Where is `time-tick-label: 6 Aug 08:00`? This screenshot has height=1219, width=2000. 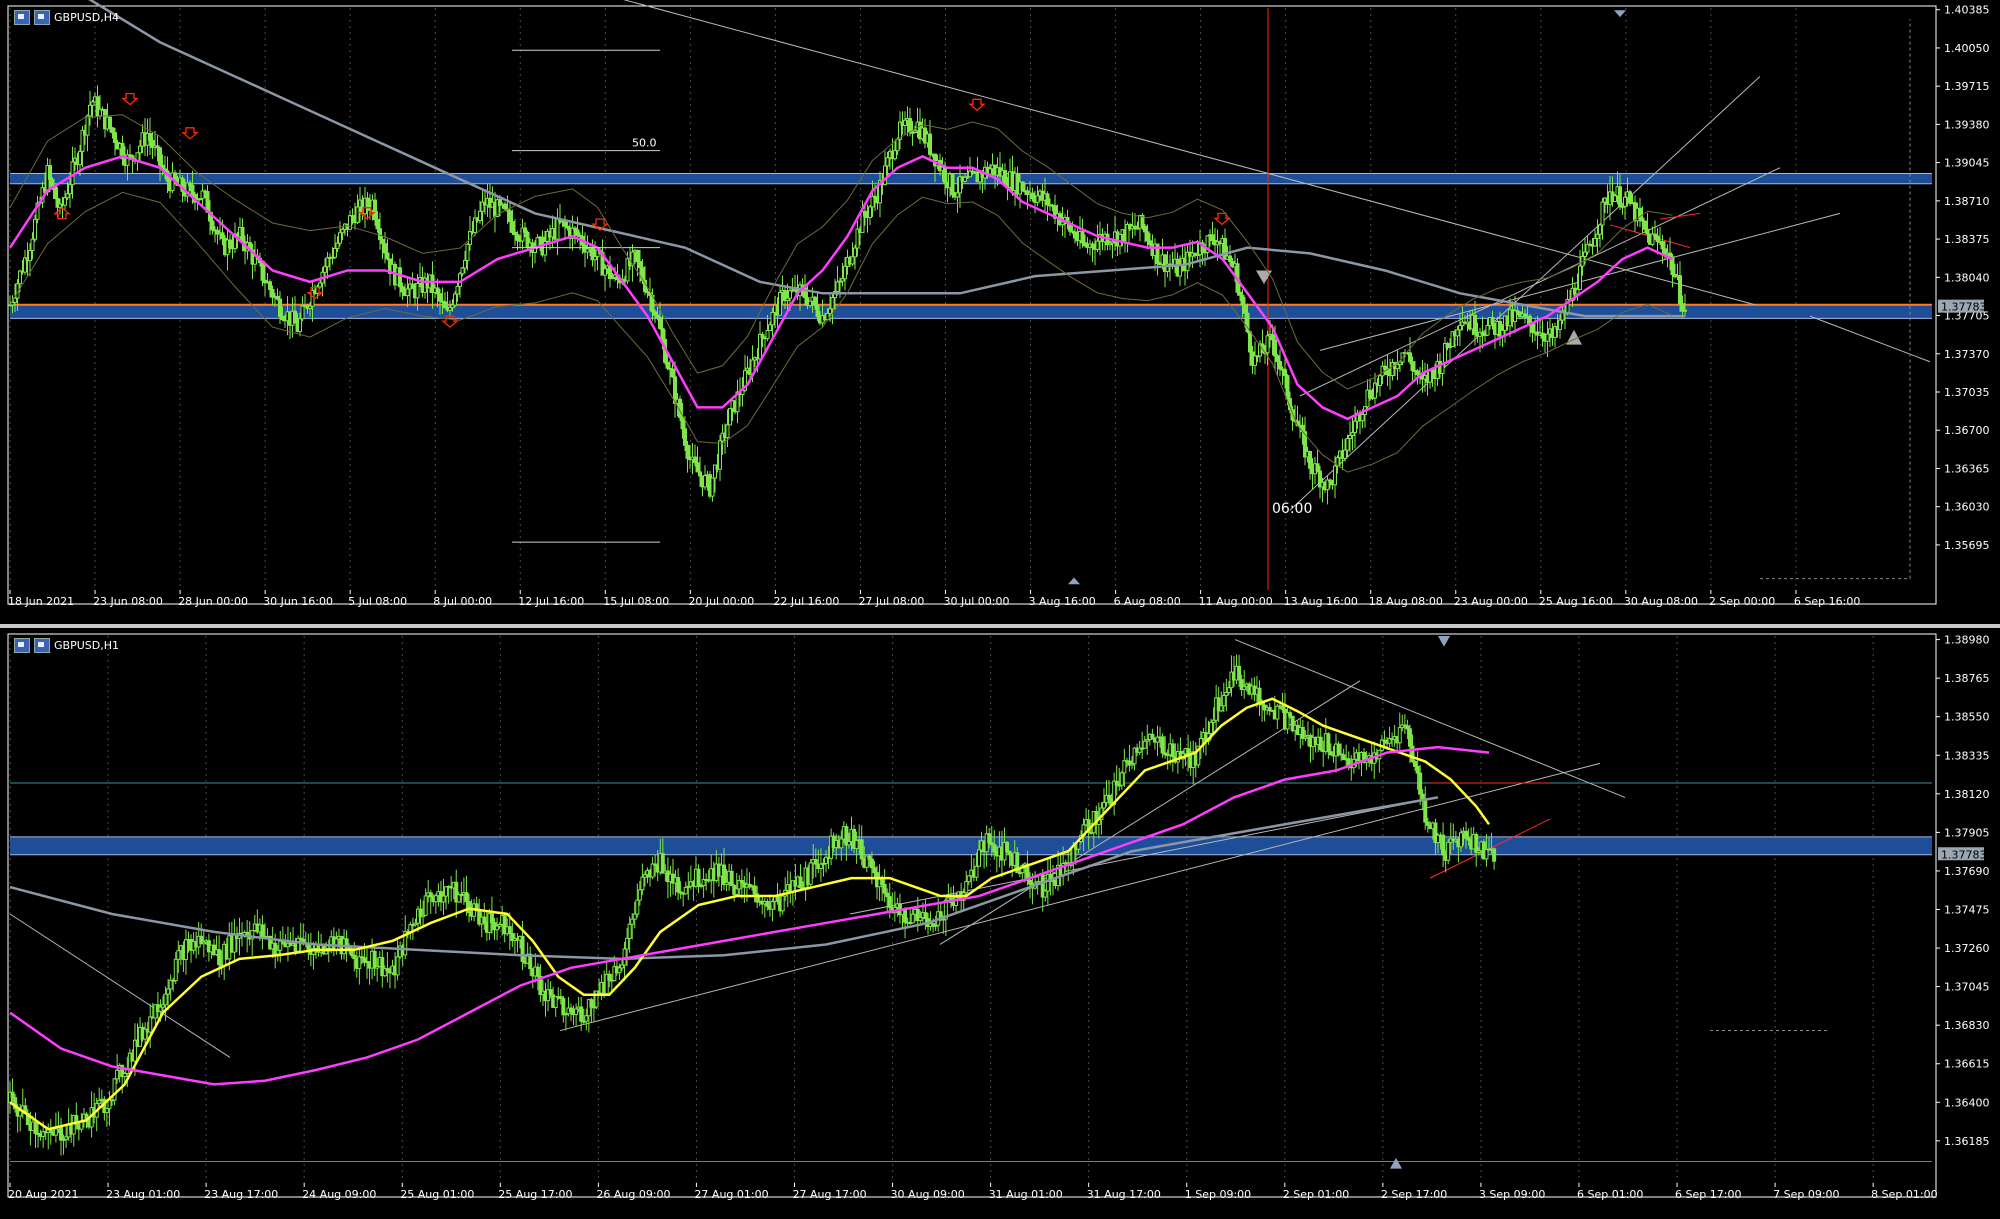 time-tick-label: 6 Aug 08:00 is located at coordinates (1147, 601).